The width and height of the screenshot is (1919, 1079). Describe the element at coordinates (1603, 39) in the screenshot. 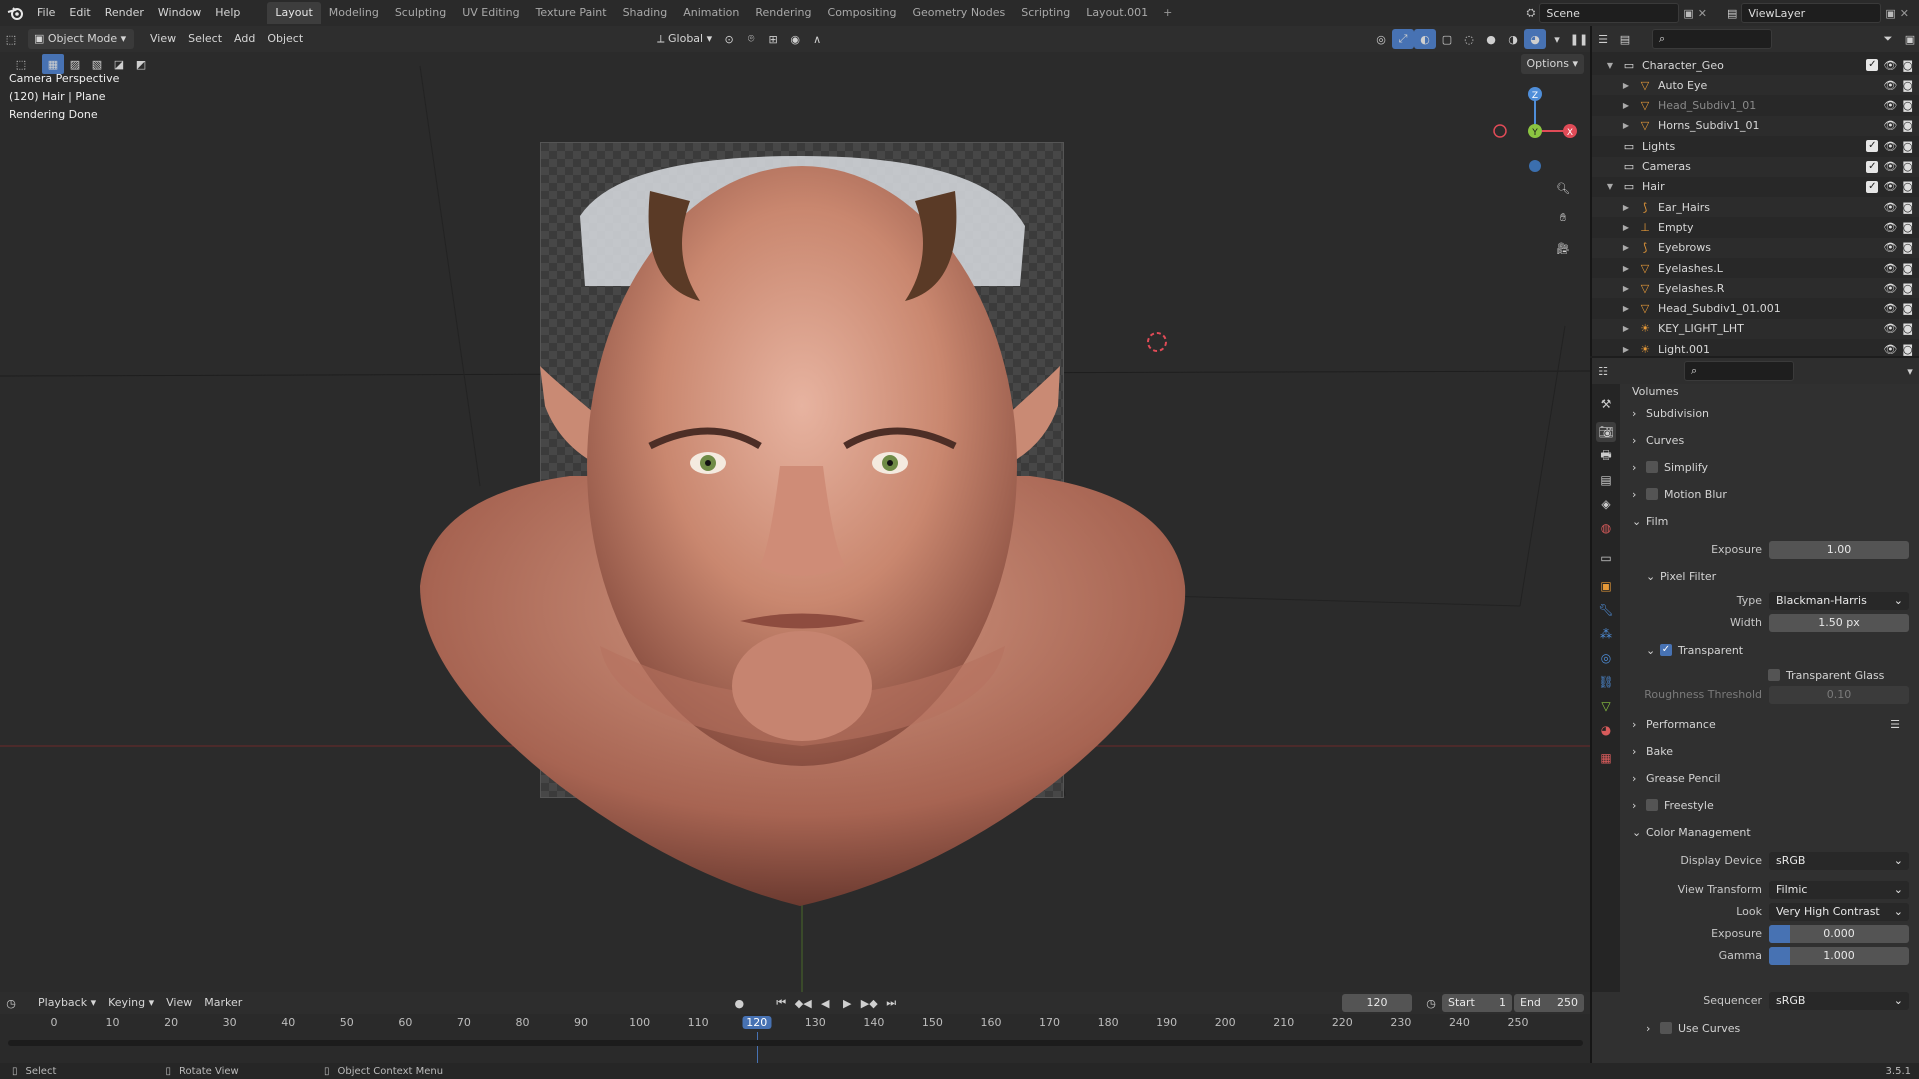

I see `outliner-editor-icon: ☰` at that location.